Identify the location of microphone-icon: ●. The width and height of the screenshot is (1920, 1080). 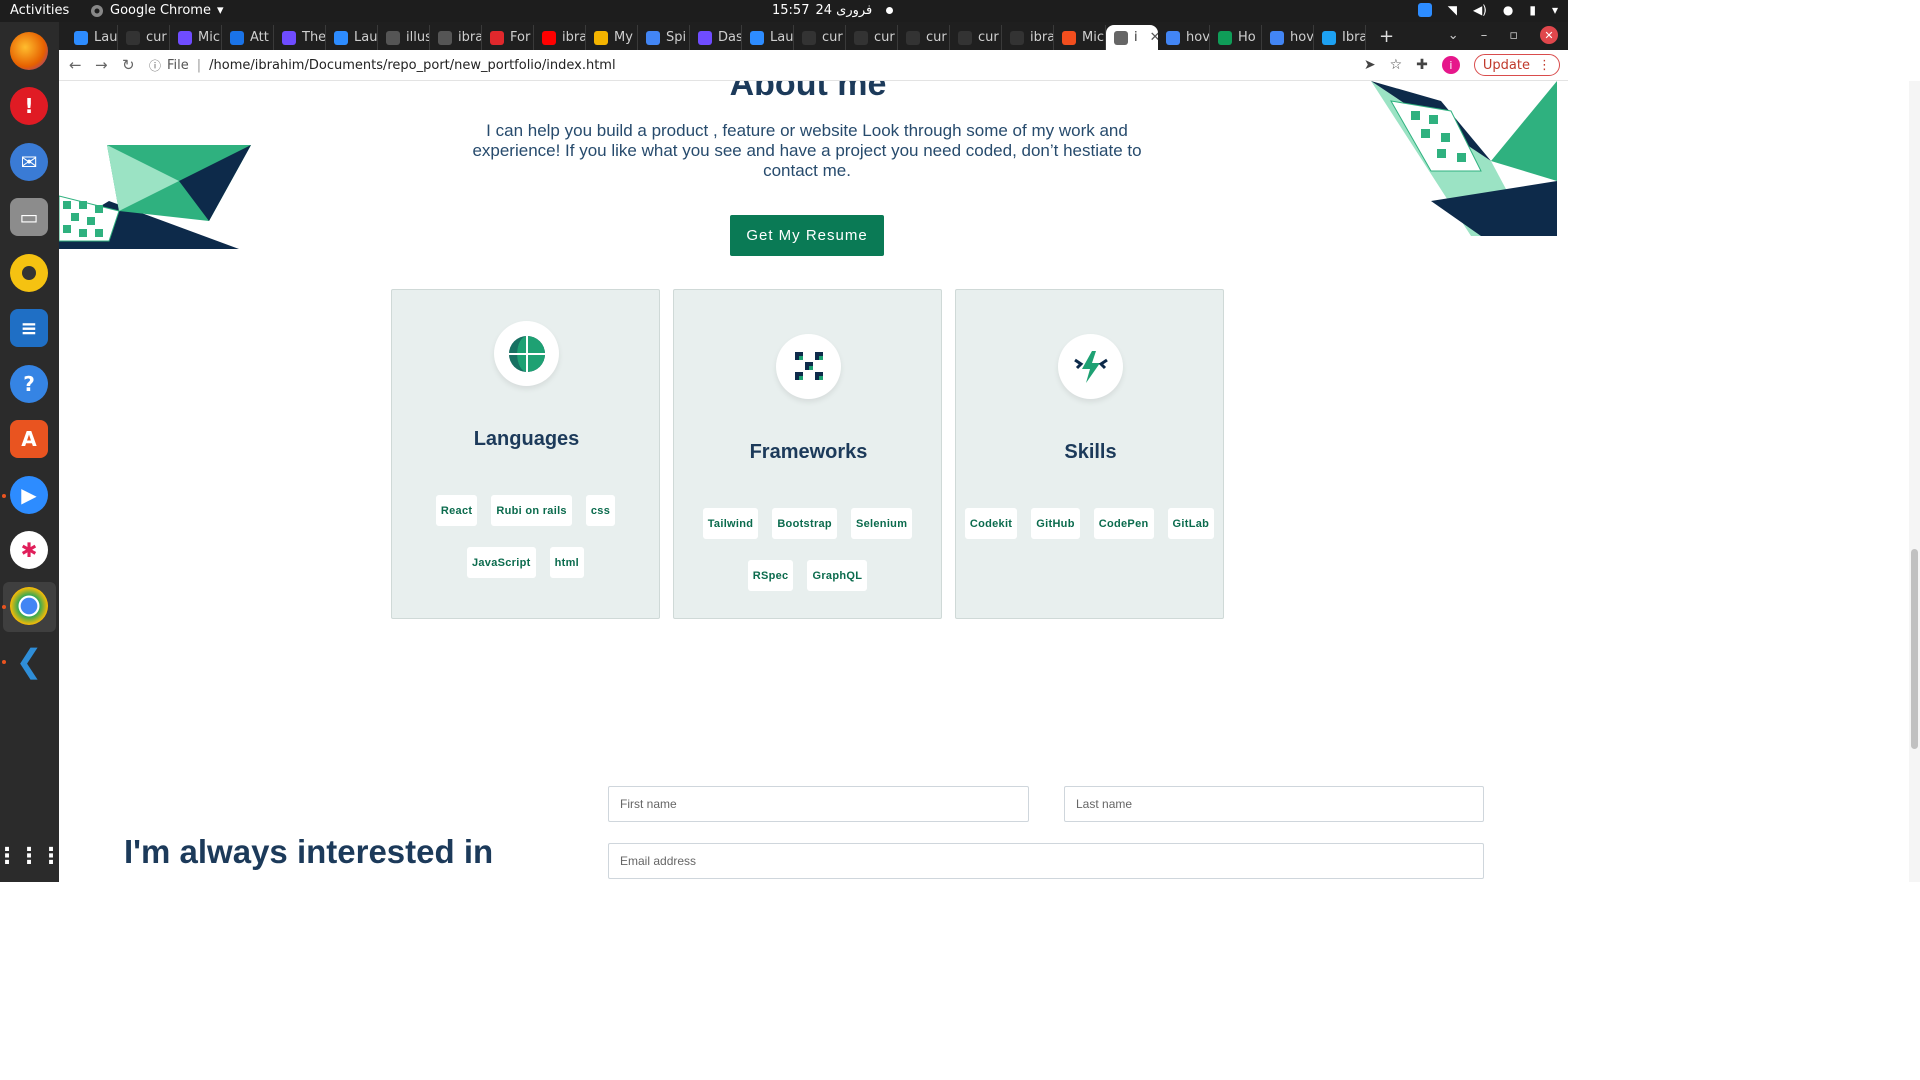
(1508, 10).